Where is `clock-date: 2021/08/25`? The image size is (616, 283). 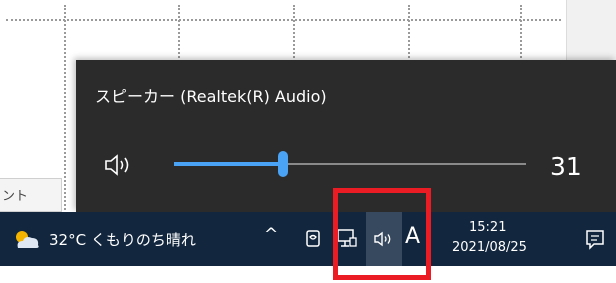
clock-date: 2021/08/25 is located at coordinates (489, 247).